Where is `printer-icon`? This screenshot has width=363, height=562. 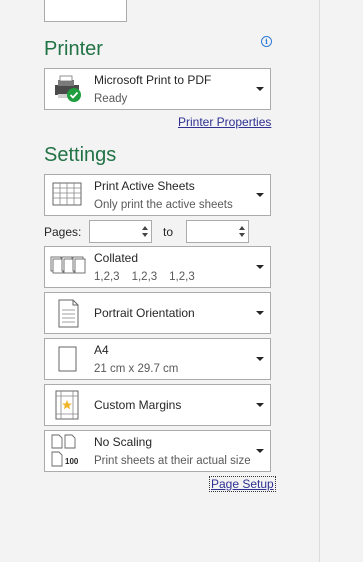
printer-icon is located at coordinates (68, 89).